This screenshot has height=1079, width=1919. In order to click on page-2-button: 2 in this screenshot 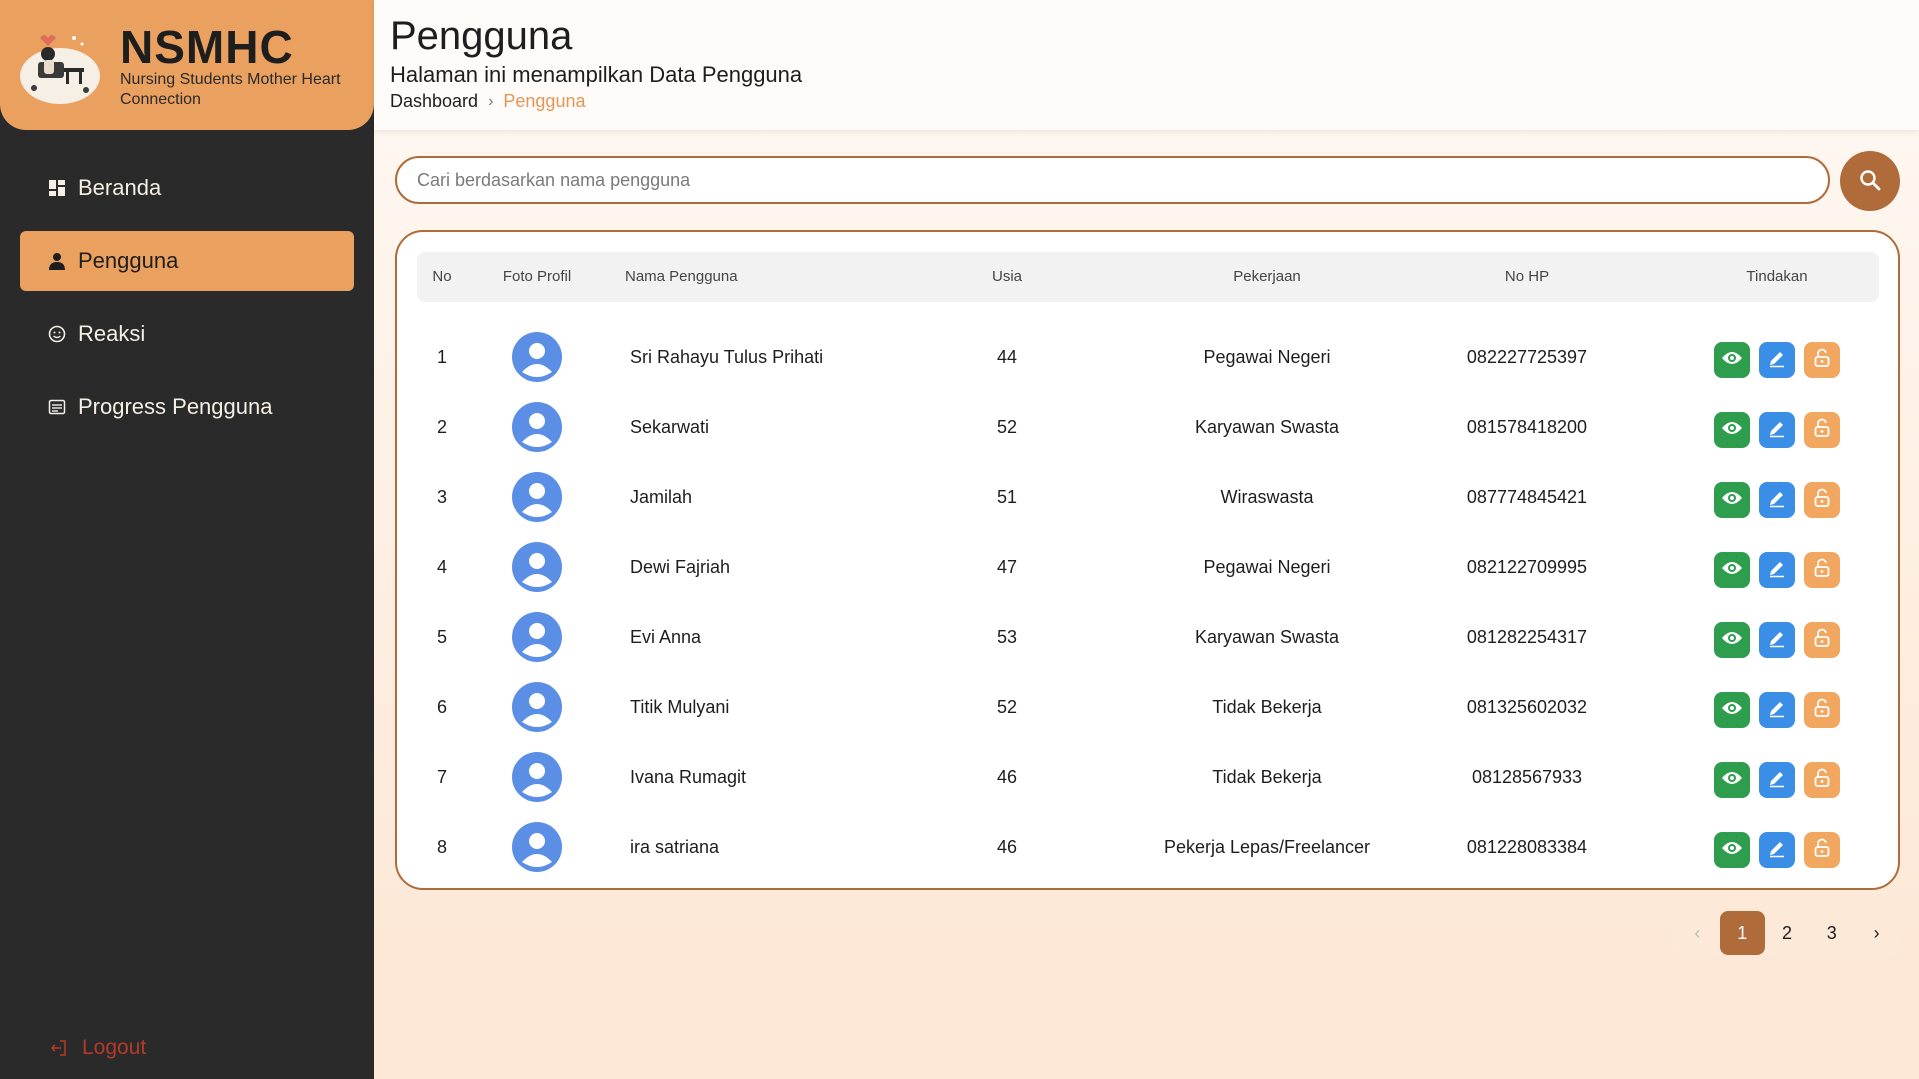, I will do `click(1787, 933)`.